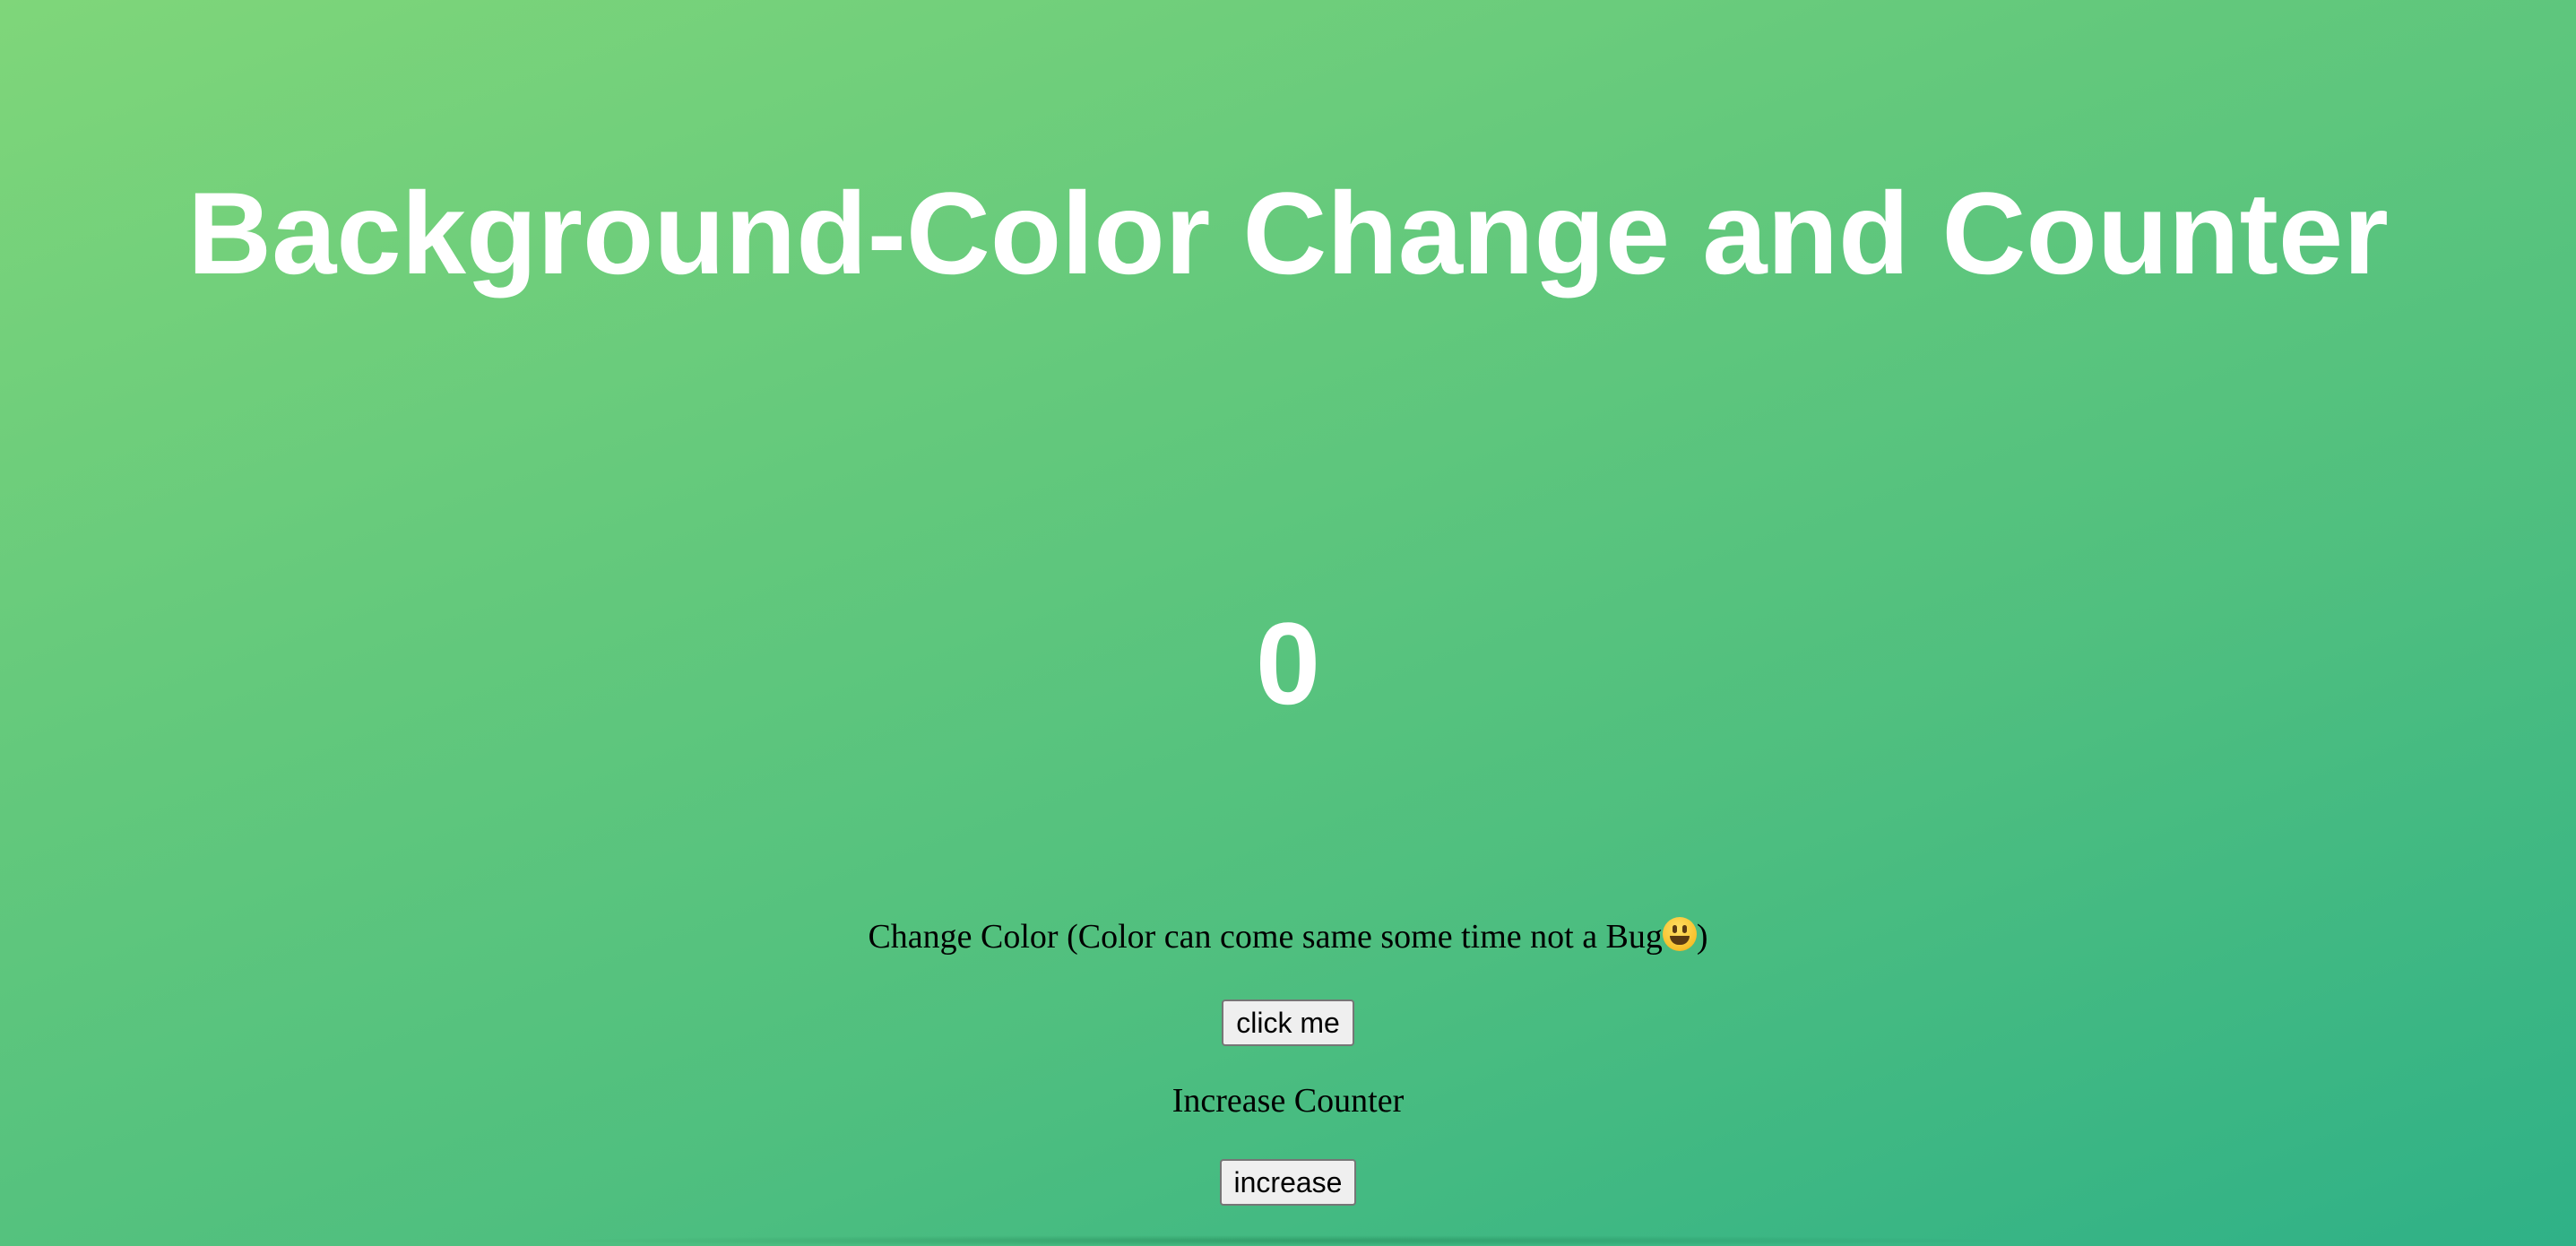  Describe the element at coordinates (1288, 234) in the screenshot. I see `page-title: Background-Color Change and Counter` at that location.